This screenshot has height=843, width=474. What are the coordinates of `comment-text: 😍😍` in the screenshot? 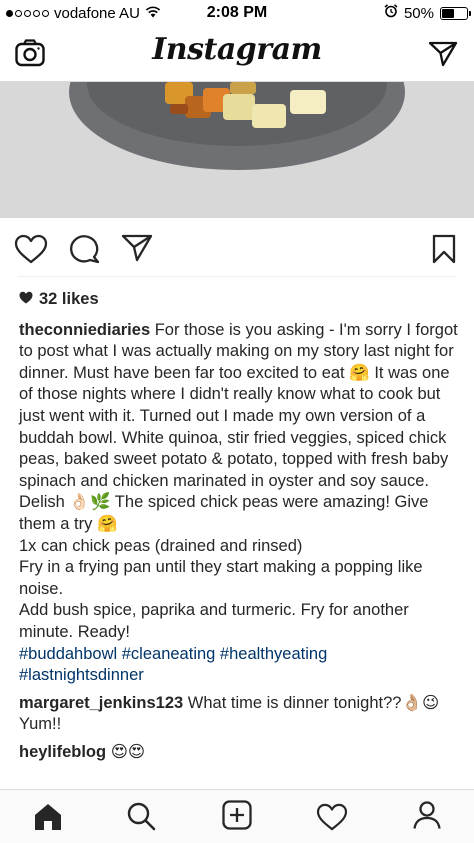 It's located at (128, 751).